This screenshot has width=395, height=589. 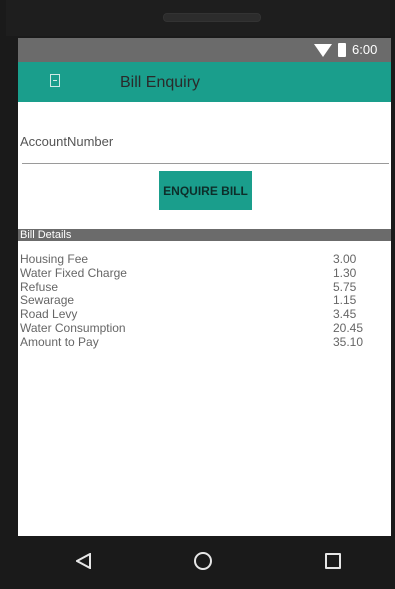 I want to click on speaker-grille, so click(x=212, y=17).